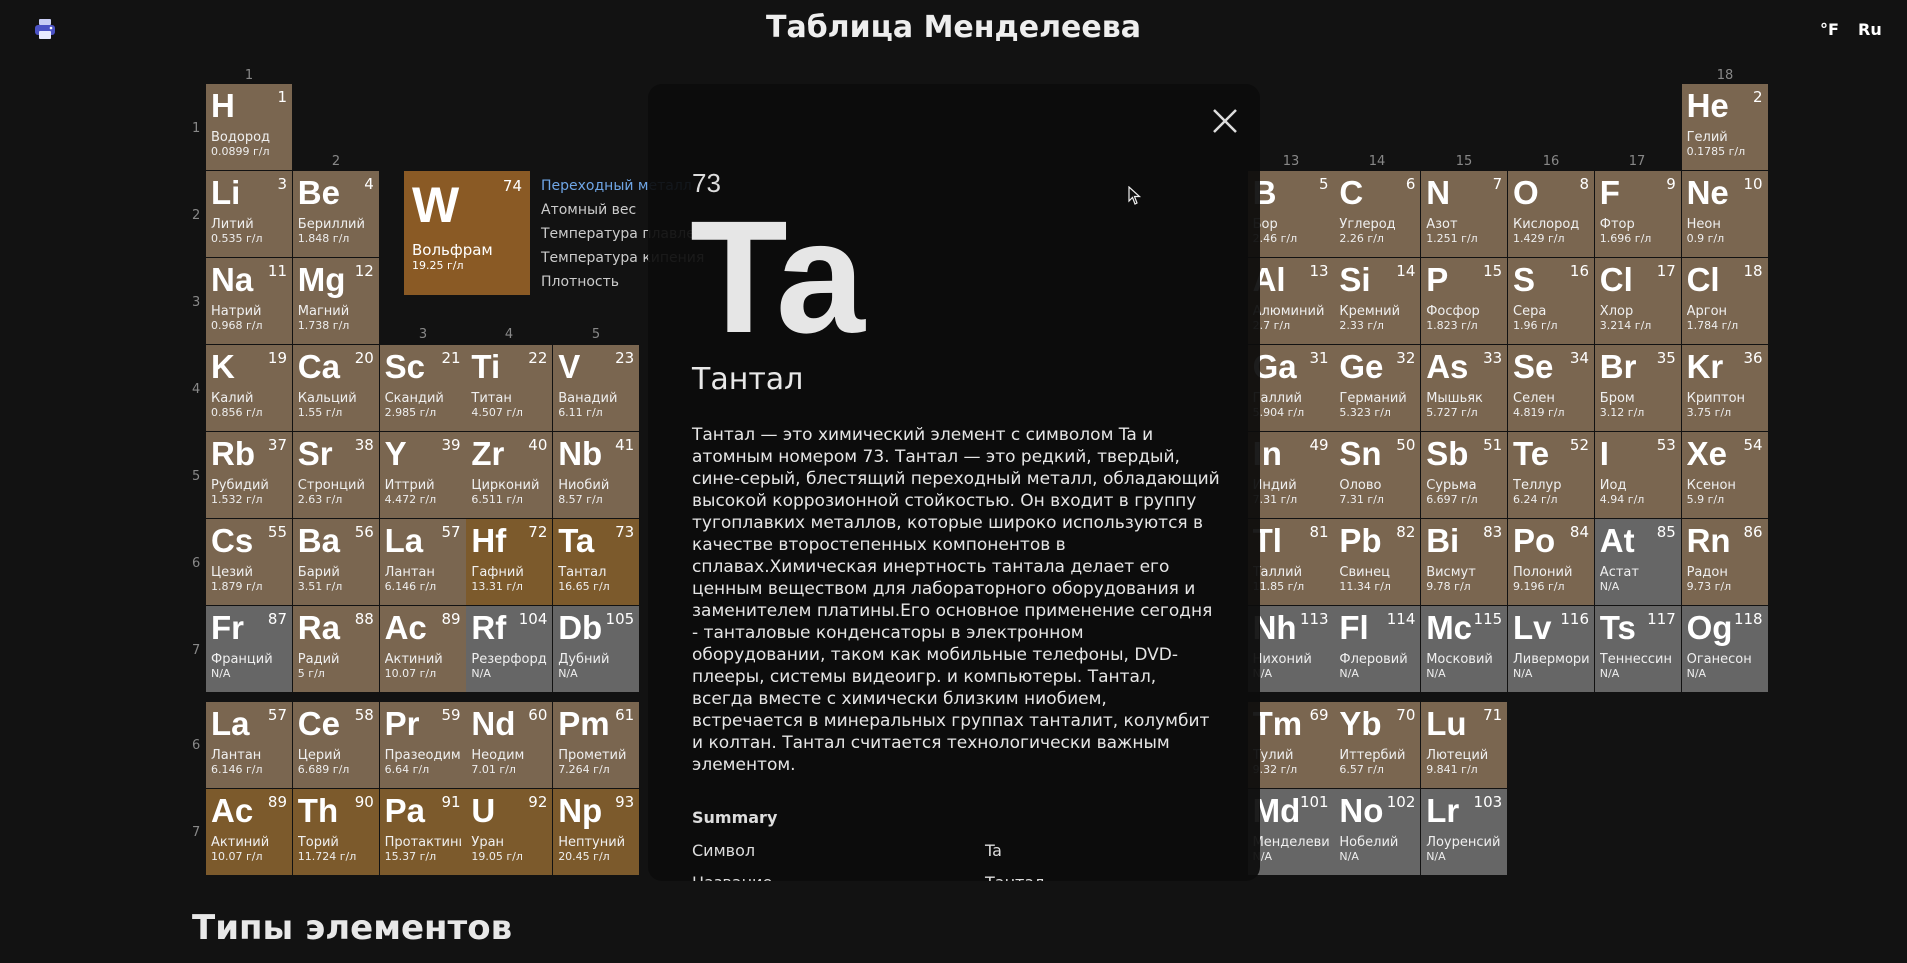  I want to click on element-cell: Mg 12 Магний 1.738 г/л, so click(335, 301).